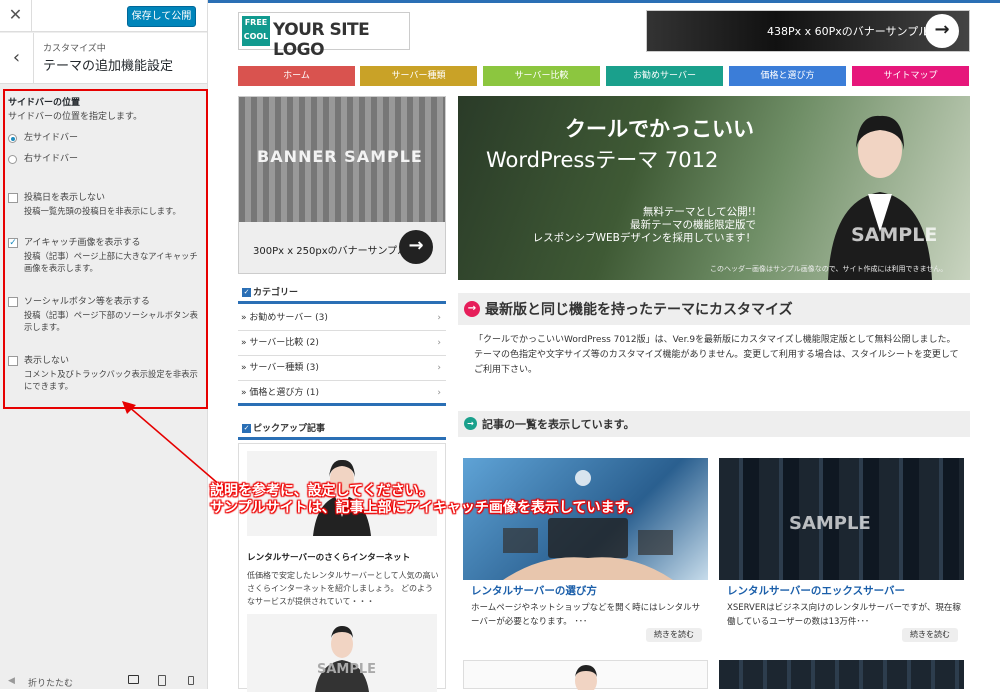 This screenshot has width=1000, height=696. What do you see at coordinates (829, 269) in the screenshot?
I see `hero-note: このヘッダー画像はサンプル画像なので、サイト作成には利用できません。` at bounding box center [829, 269].